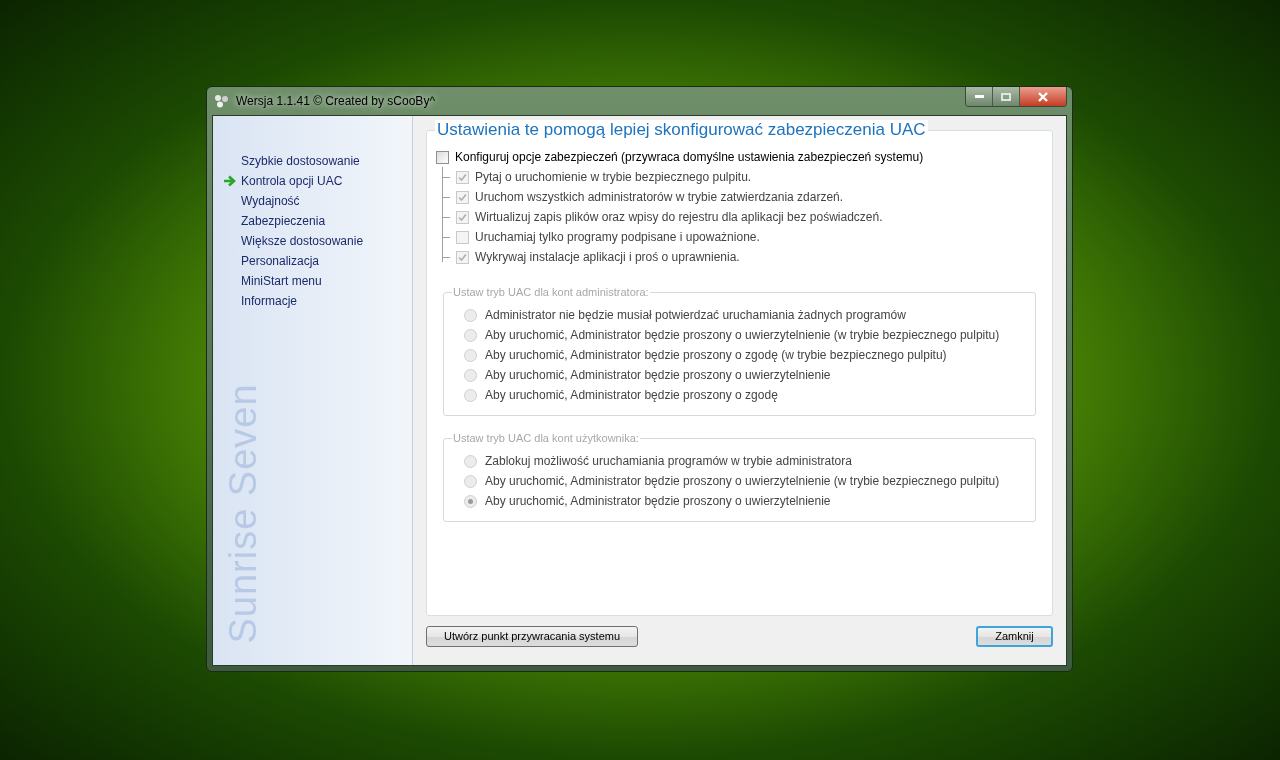  Describe the element at coordinates (613, 177) in the screenshot. I see `option-label: Pytaj o uruchomienie w trybie bezpiecznego pulpitu.` at that location.